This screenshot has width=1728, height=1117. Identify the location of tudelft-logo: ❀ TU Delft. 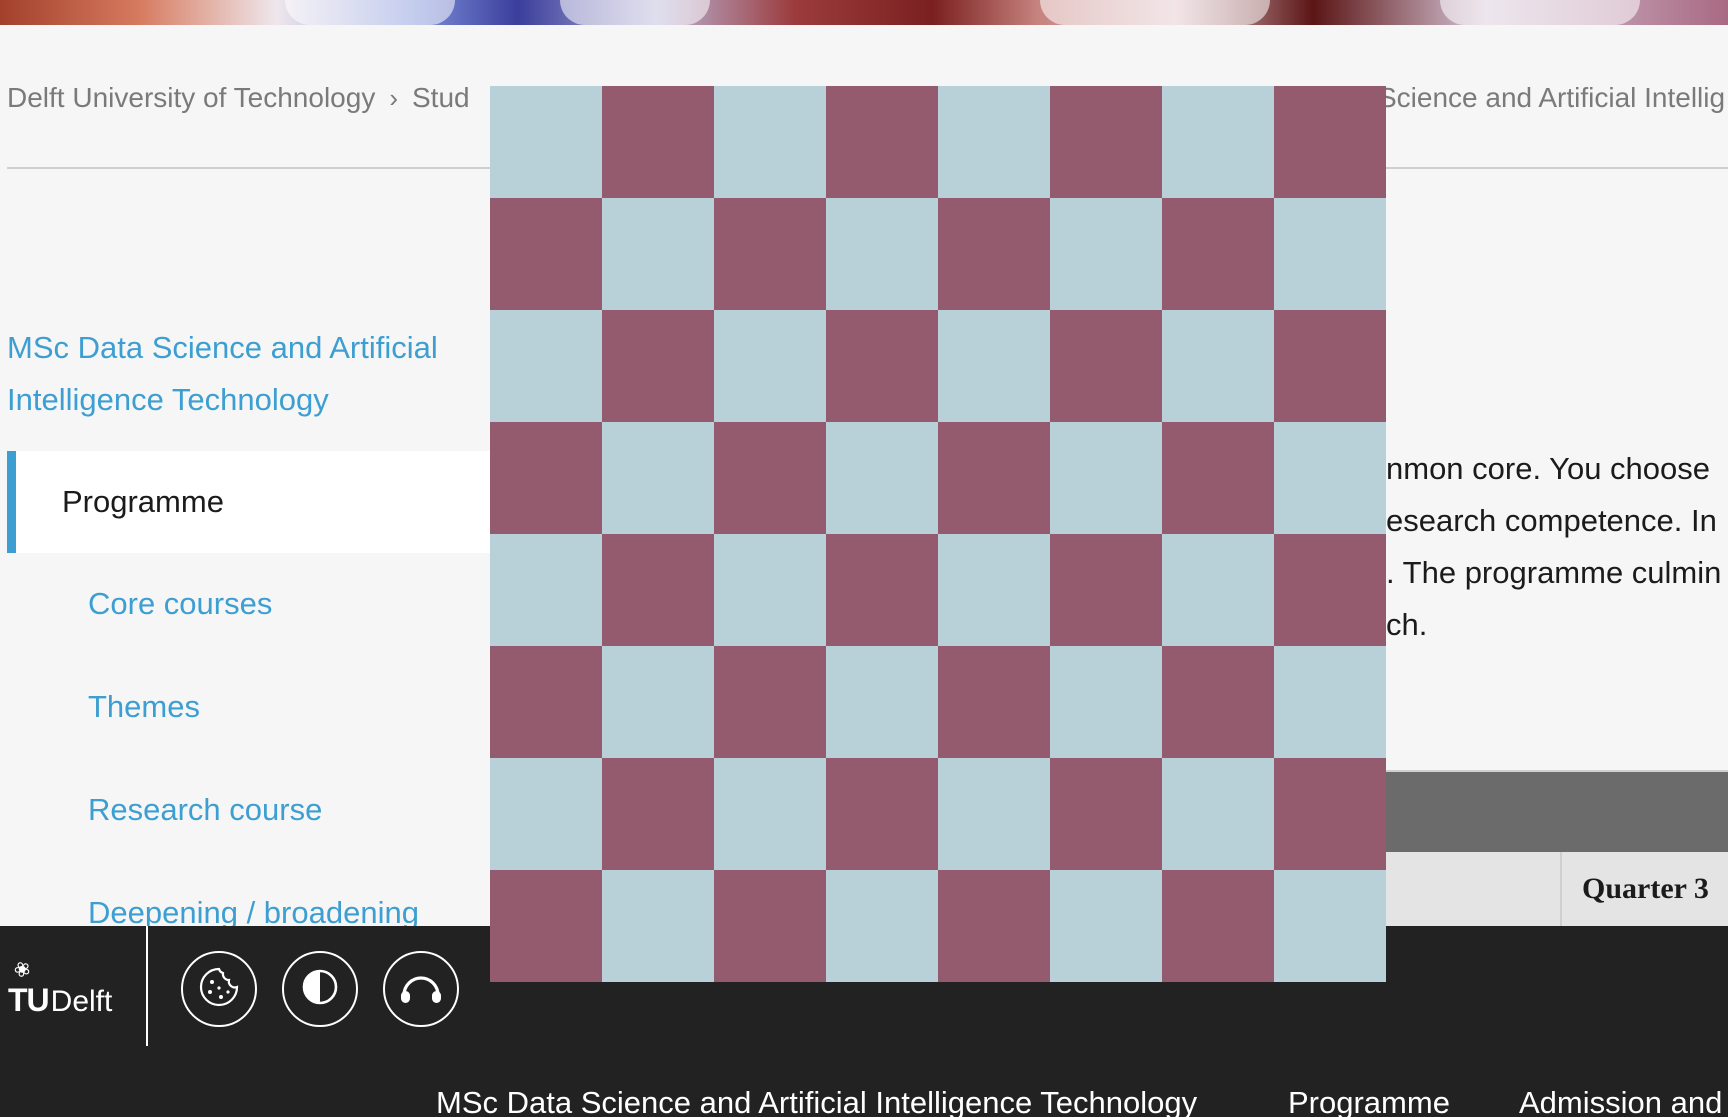
(73, 987).